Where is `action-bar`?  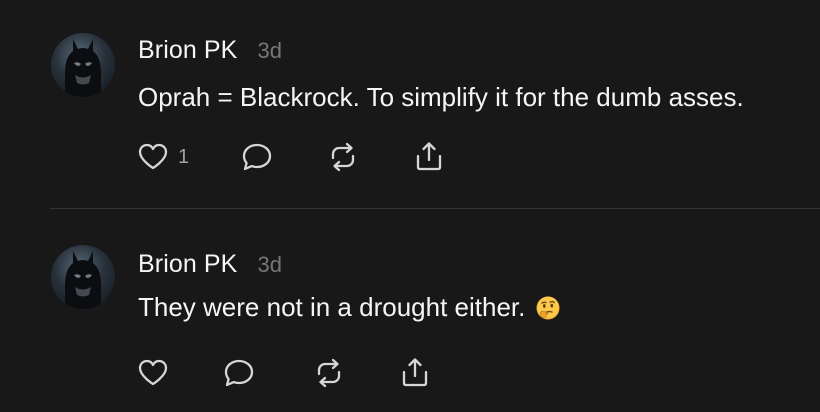
action-bar is located at coordinates (306, 373).